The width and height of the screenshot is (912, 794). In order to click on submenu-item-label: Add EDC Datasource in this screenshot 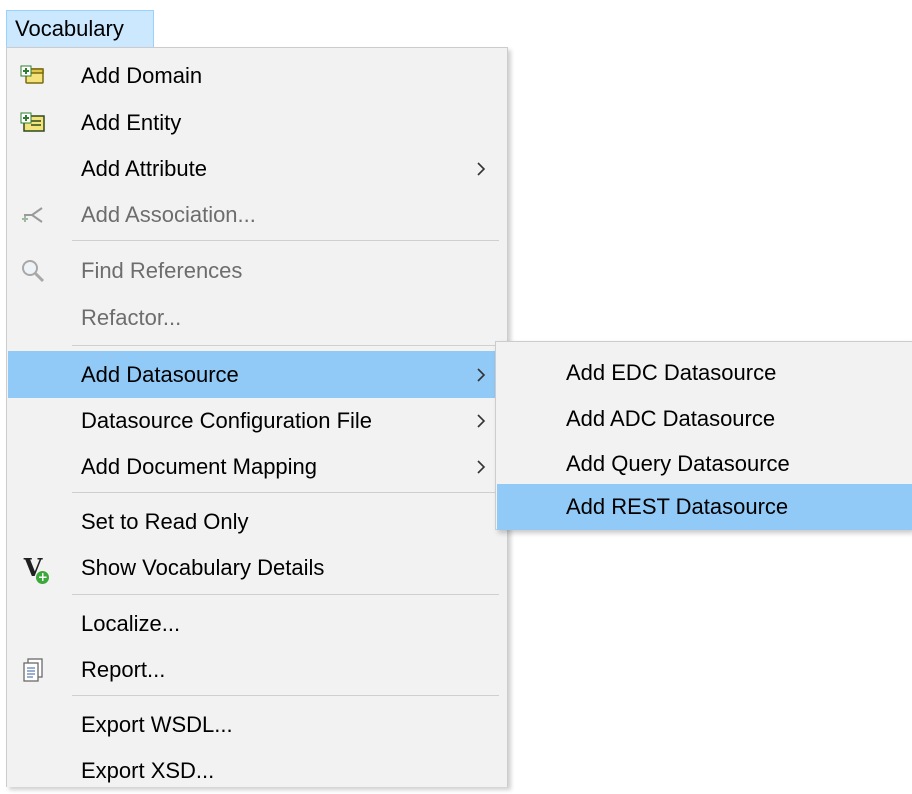, I will do `click(671, 372)`.